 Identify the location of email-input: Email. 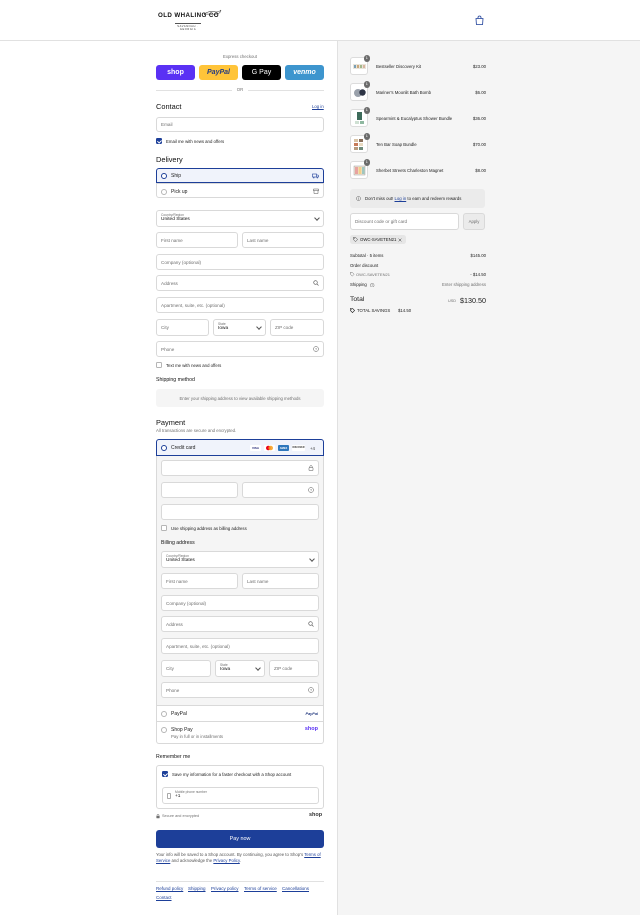
(240, 124).